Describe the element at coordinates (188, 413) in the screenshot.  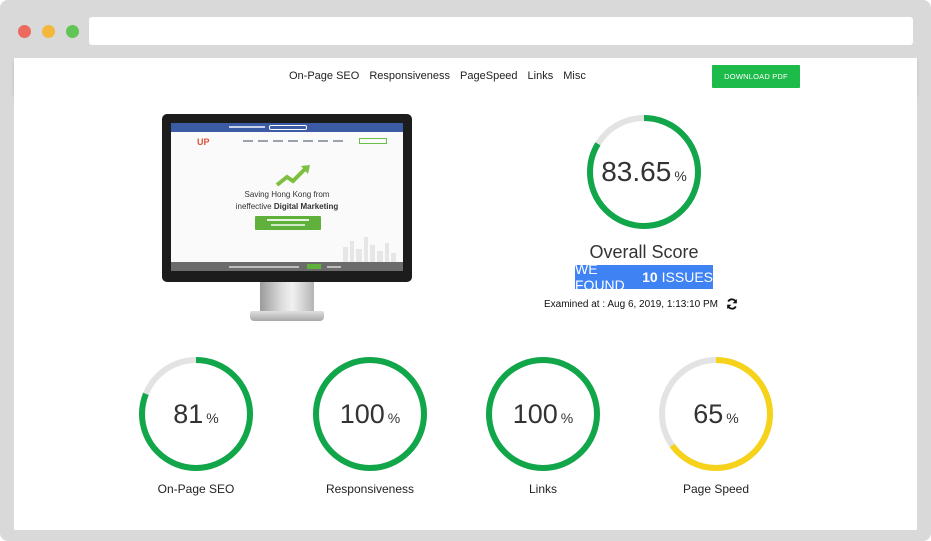
I see `onpage-seo-number: 81` at that location.